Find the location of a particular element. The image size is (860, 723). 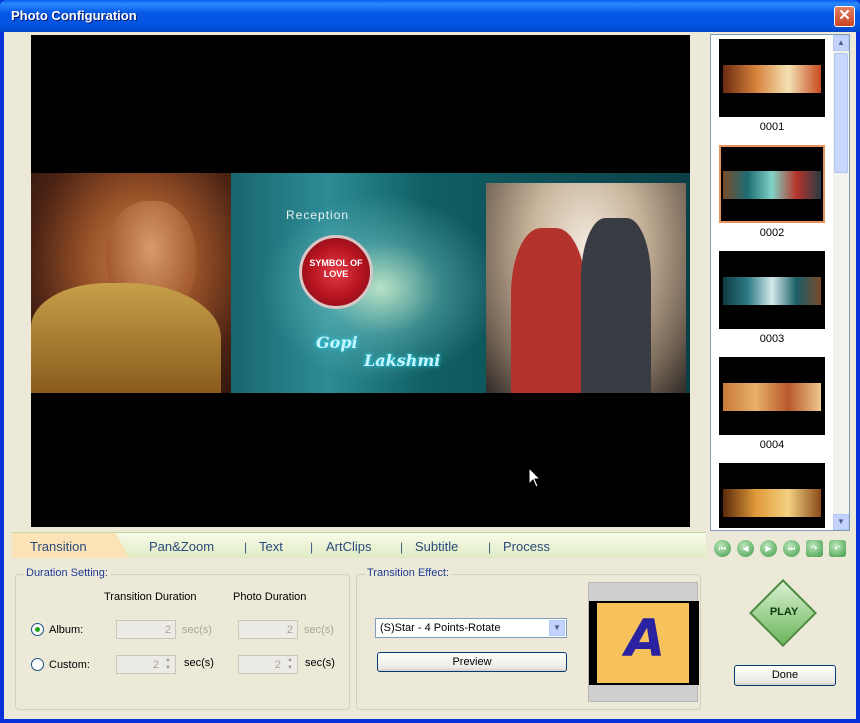

title-bar: Photo Configuration ✕ is located at coordinates (430, 16).